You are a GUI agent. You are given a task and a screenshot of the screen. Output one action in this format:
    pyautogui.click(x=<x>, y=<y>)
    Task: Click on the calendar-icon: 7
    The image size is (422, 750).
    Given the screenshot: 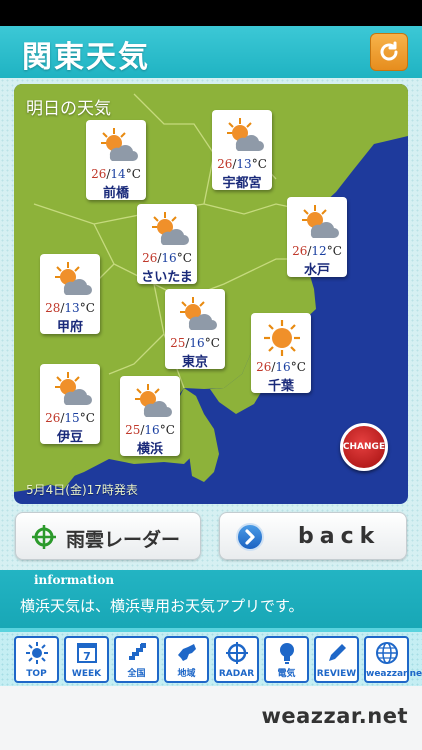 What is the action you would take?
    pyautogui.click(x=87, y=653)
    